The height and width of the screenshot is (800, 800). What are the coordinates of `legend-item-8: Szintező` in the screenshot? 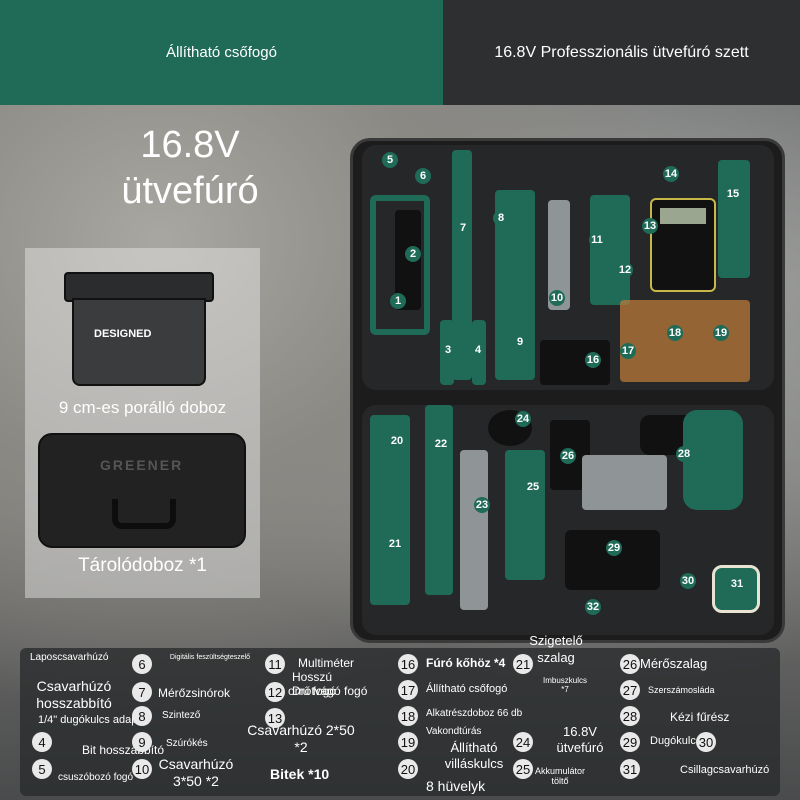 It's located at (181, 715).